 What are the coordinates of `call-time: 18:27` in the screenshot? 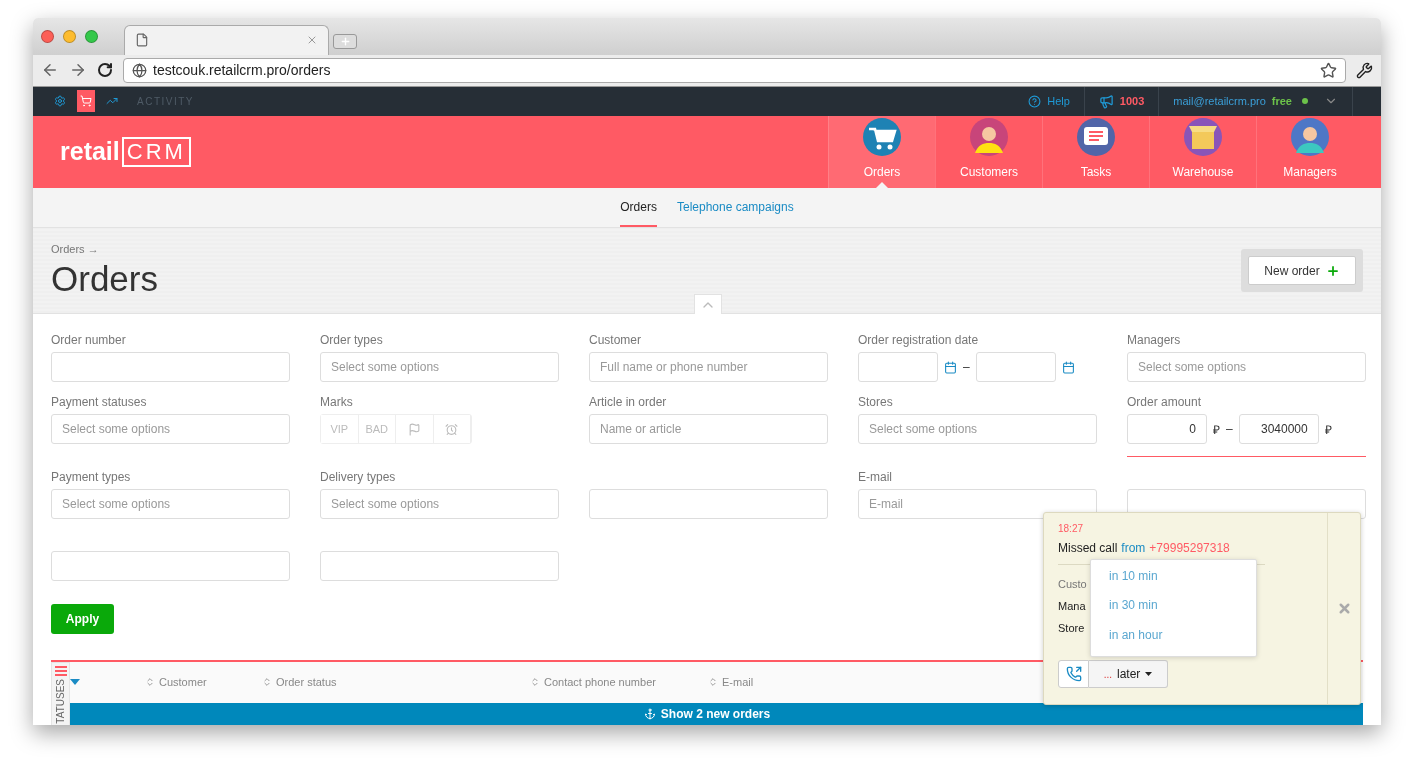 It's located at (1071, 528).